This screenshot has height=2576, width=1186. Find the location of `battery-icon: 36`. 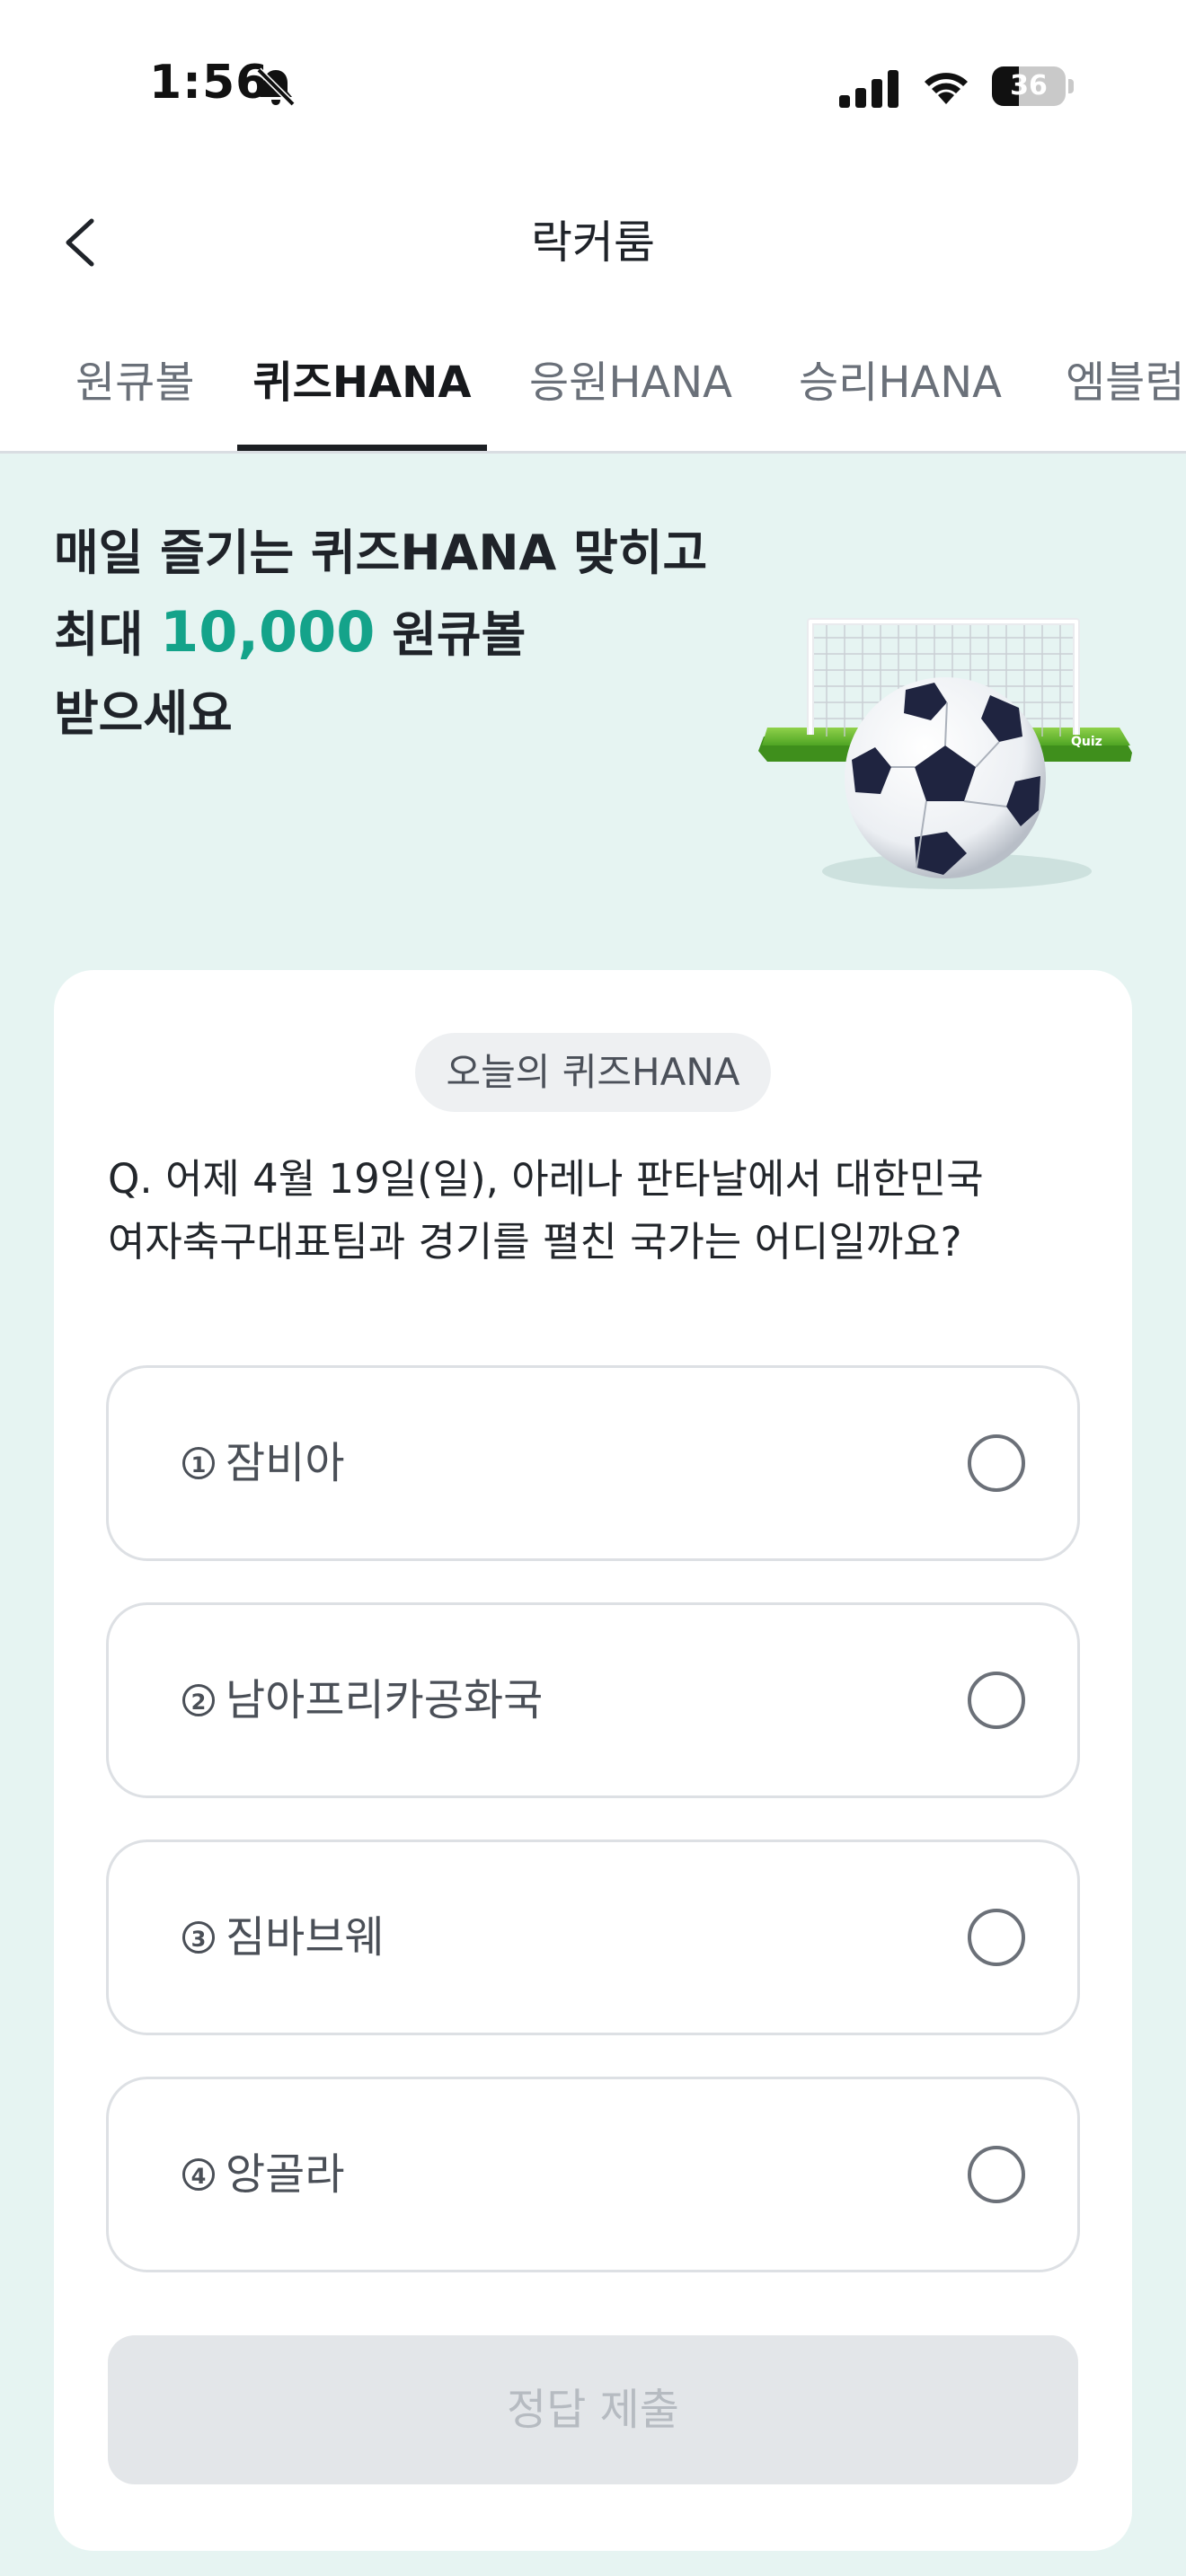

battery-icon: 36 is located at coordinates (1033, 86).